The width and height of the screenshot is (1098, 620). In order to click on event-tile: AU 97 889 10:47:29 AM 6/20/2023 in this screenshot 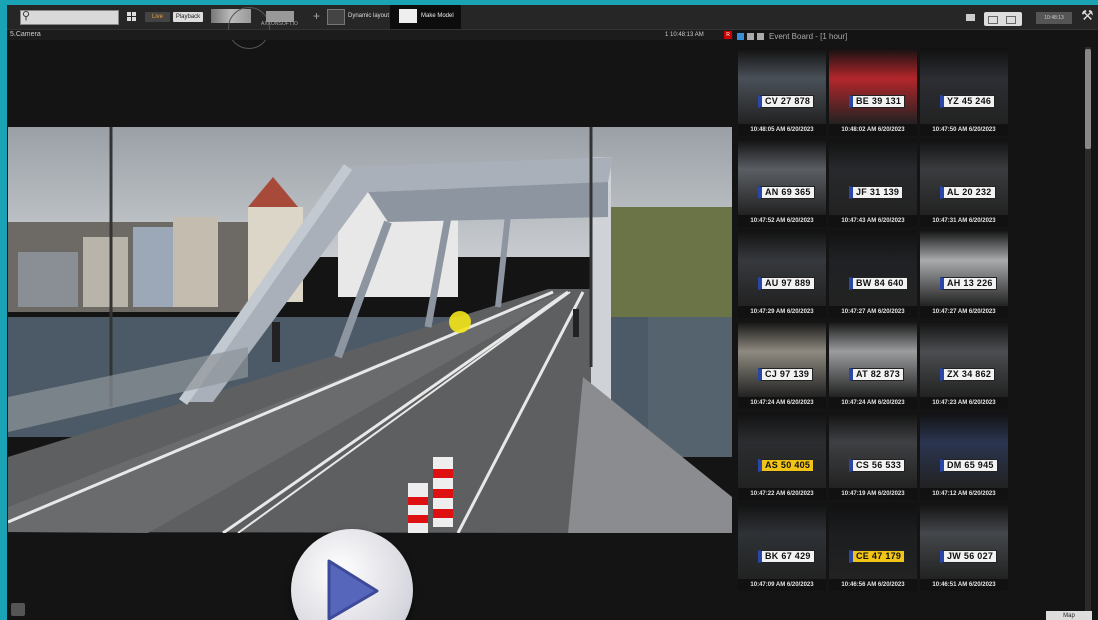, I will do `click(782, 274)`.